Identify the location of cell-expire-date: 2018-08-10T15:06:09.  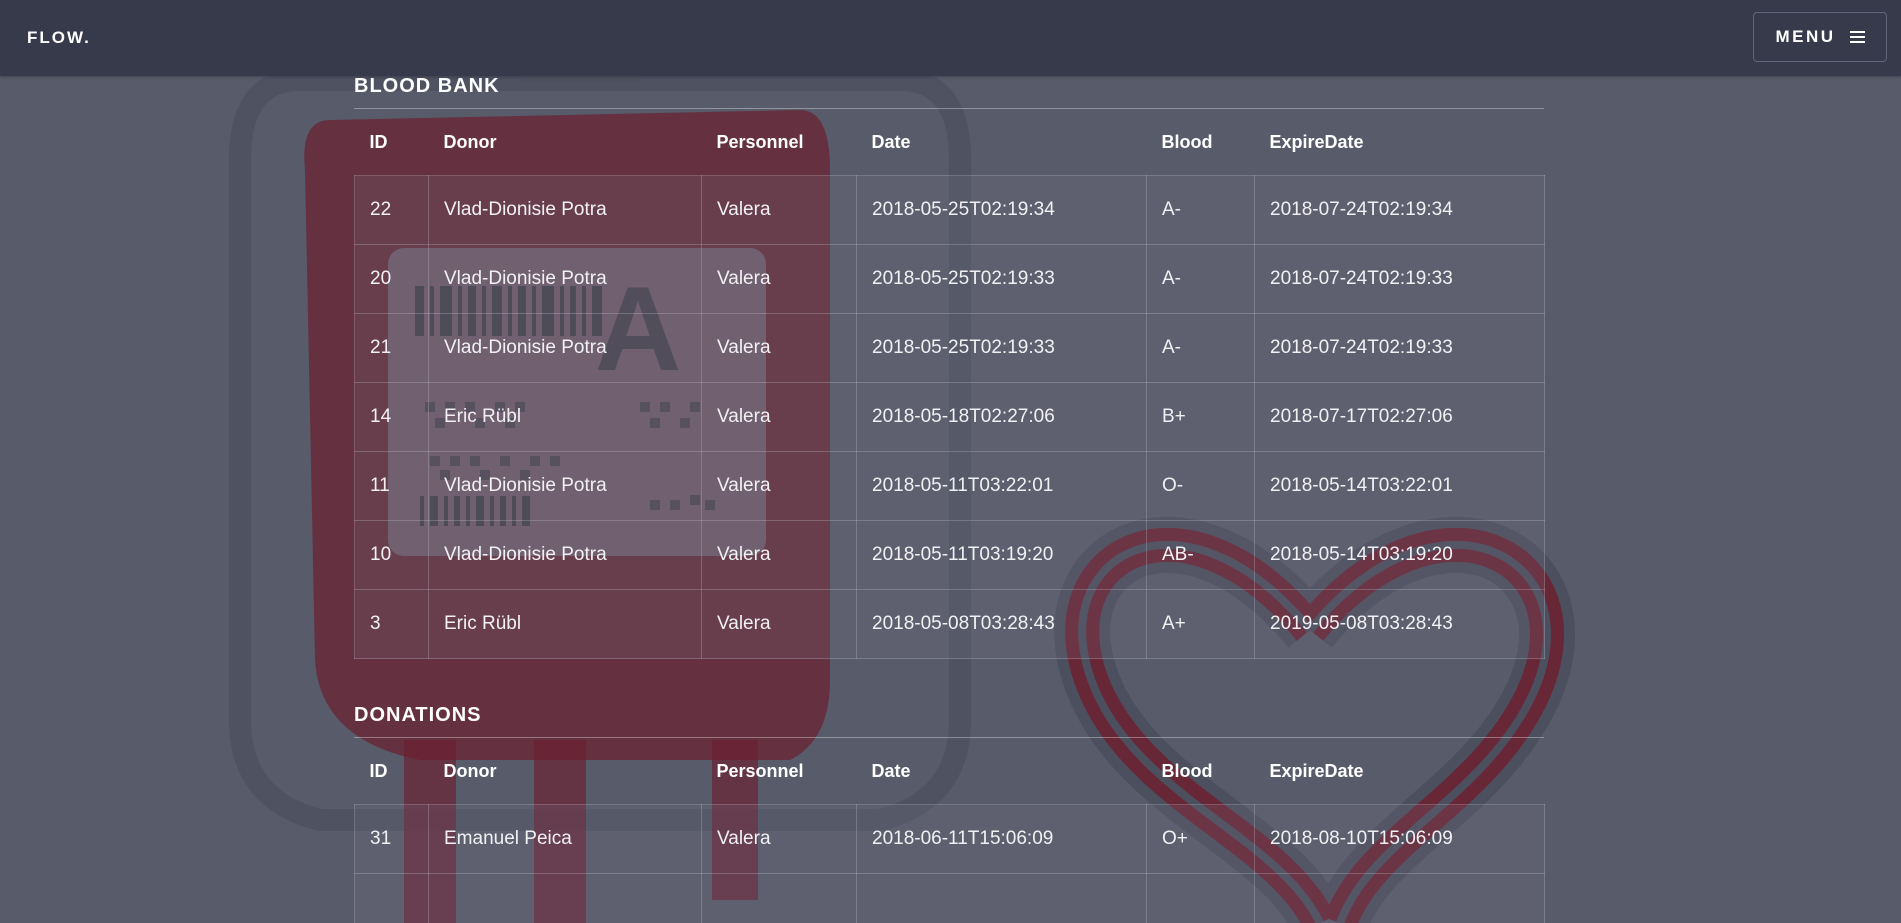
(1399, 839).